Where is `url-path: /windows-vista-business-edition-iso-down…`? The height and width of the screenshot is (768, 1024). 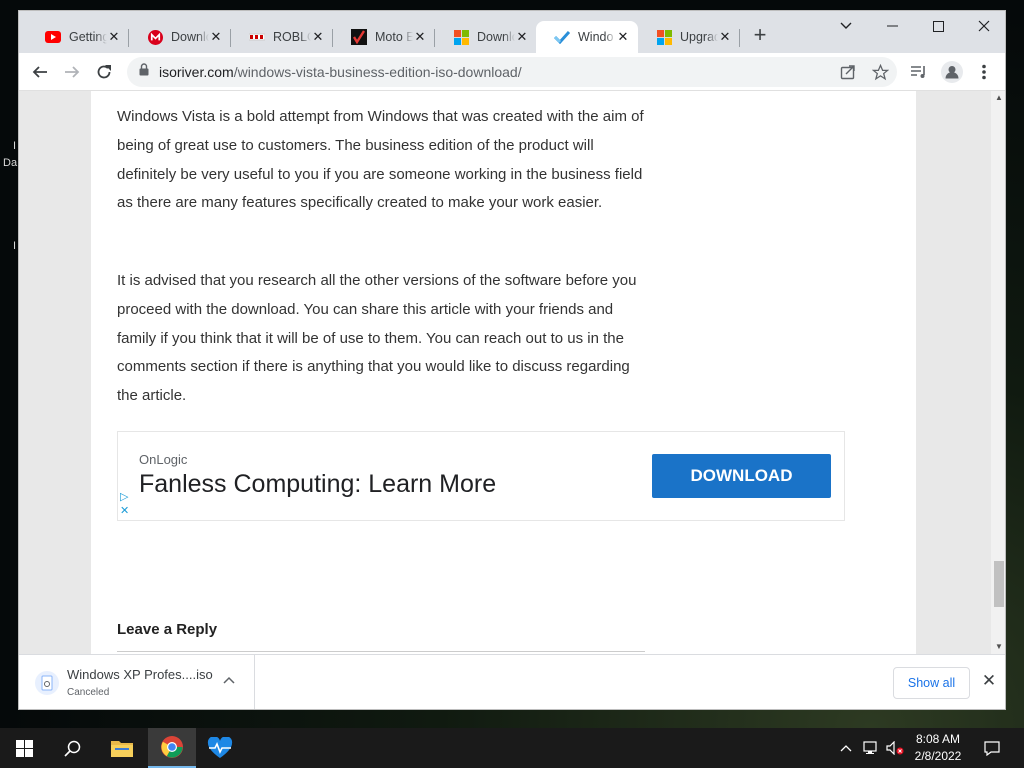
url-path: /windows-vista-business-edition-iso-down… is located at coordinates (377, 72).